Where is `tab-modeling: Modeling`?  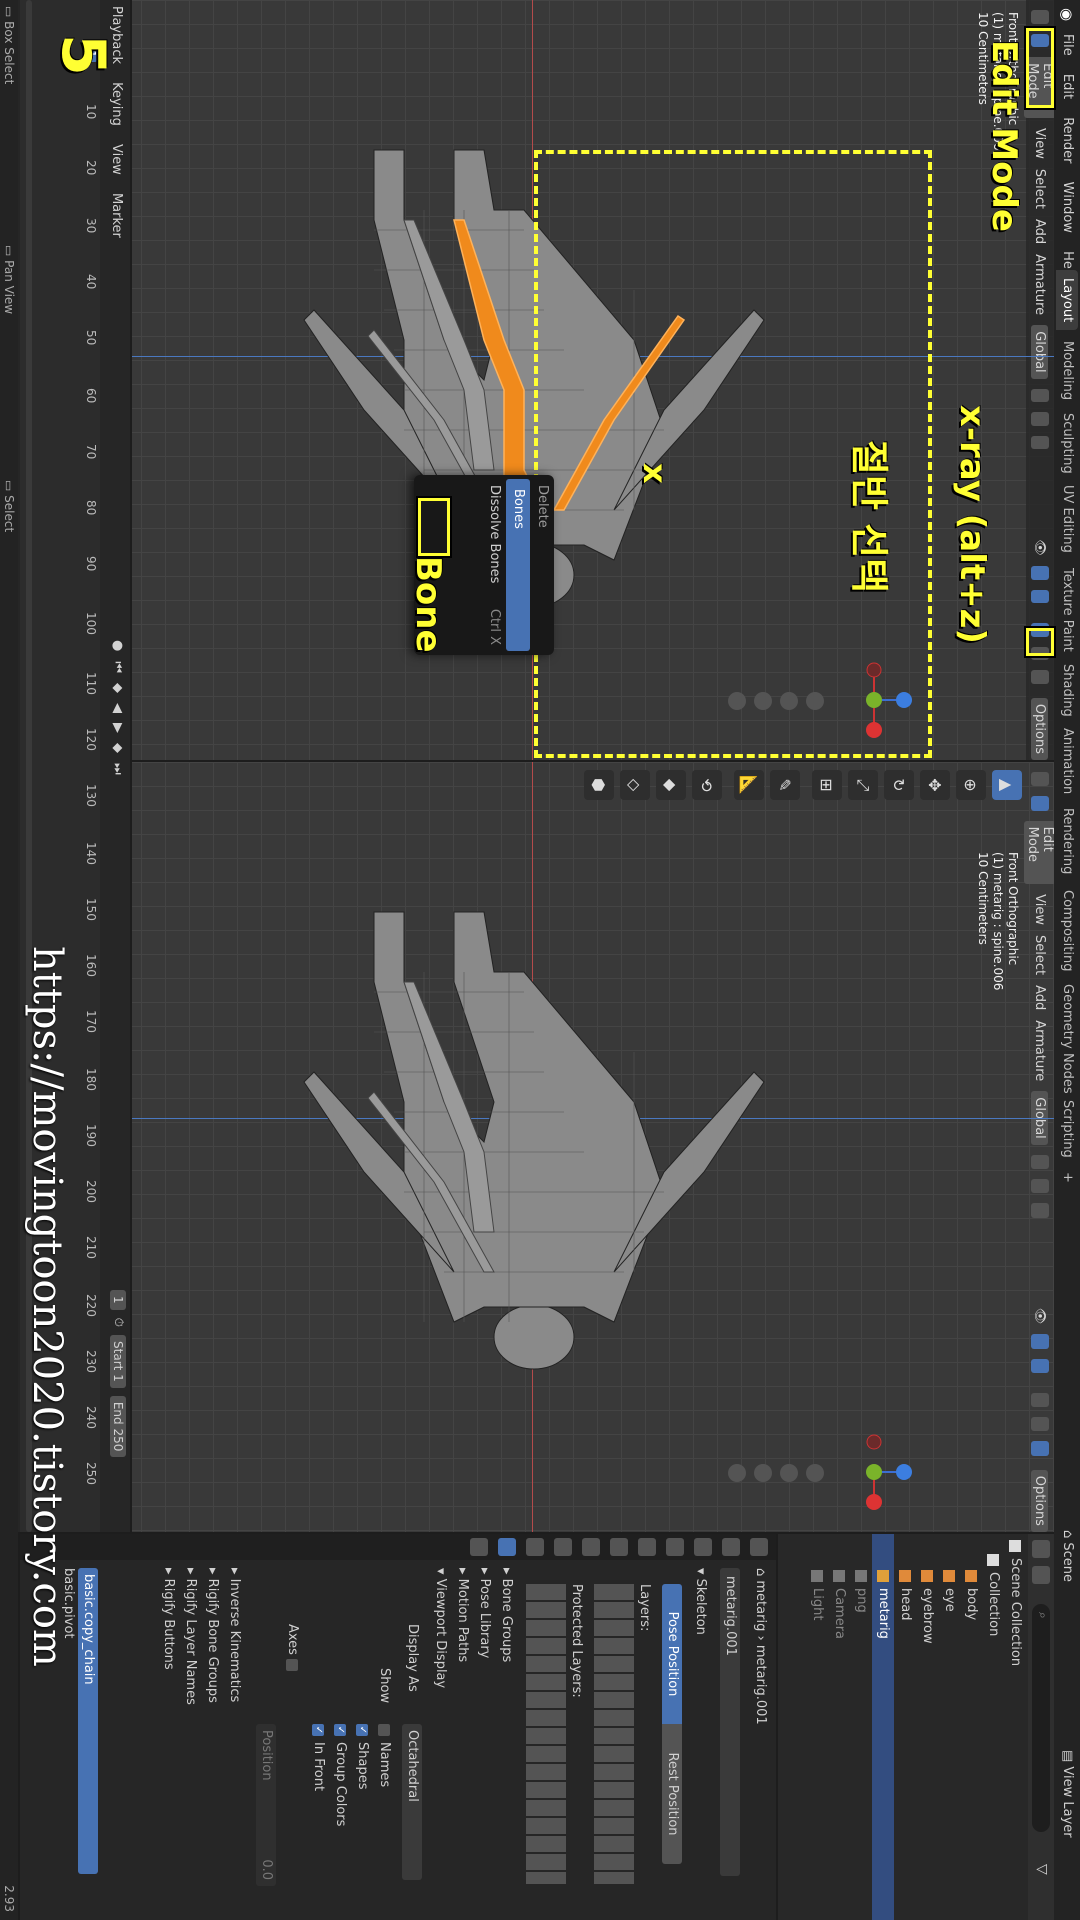 tab-modeling: Modeling is located at coordinates (1067, 370).